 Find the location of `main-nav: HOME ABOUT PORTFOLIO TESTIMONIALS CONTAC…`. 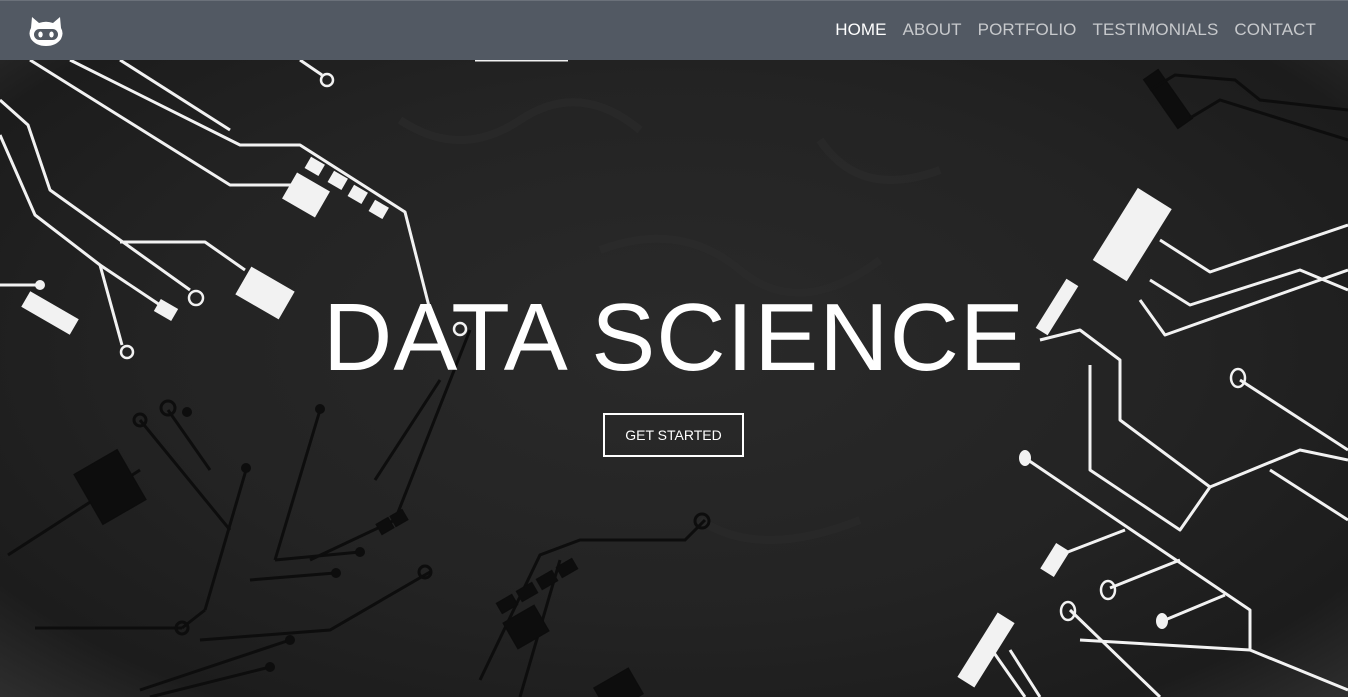

main-nav: HOME ABOUT PORTFOLIO TESTIMONIALS CONTAC… is located at coordinates (1075, 30).